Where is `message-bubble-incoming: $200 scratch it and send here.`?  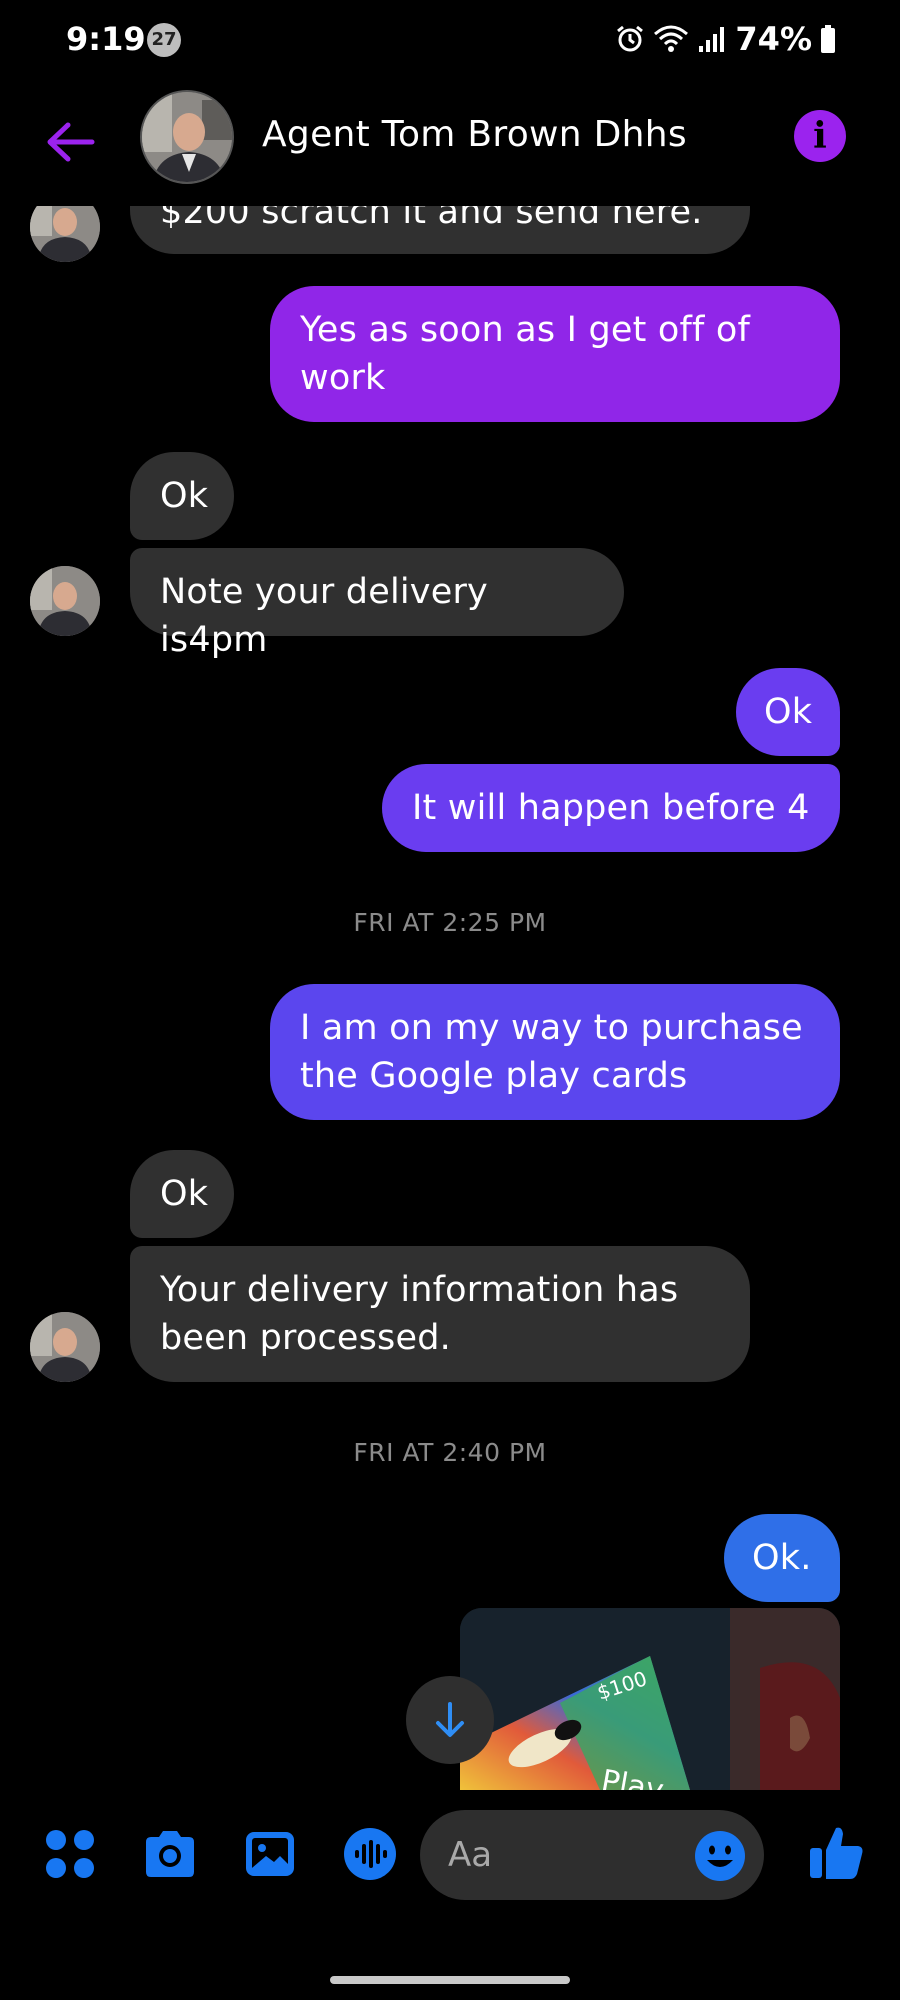 message-bubble-incoming: $200 scratch it and send here. is located at coordinates (440, 230).